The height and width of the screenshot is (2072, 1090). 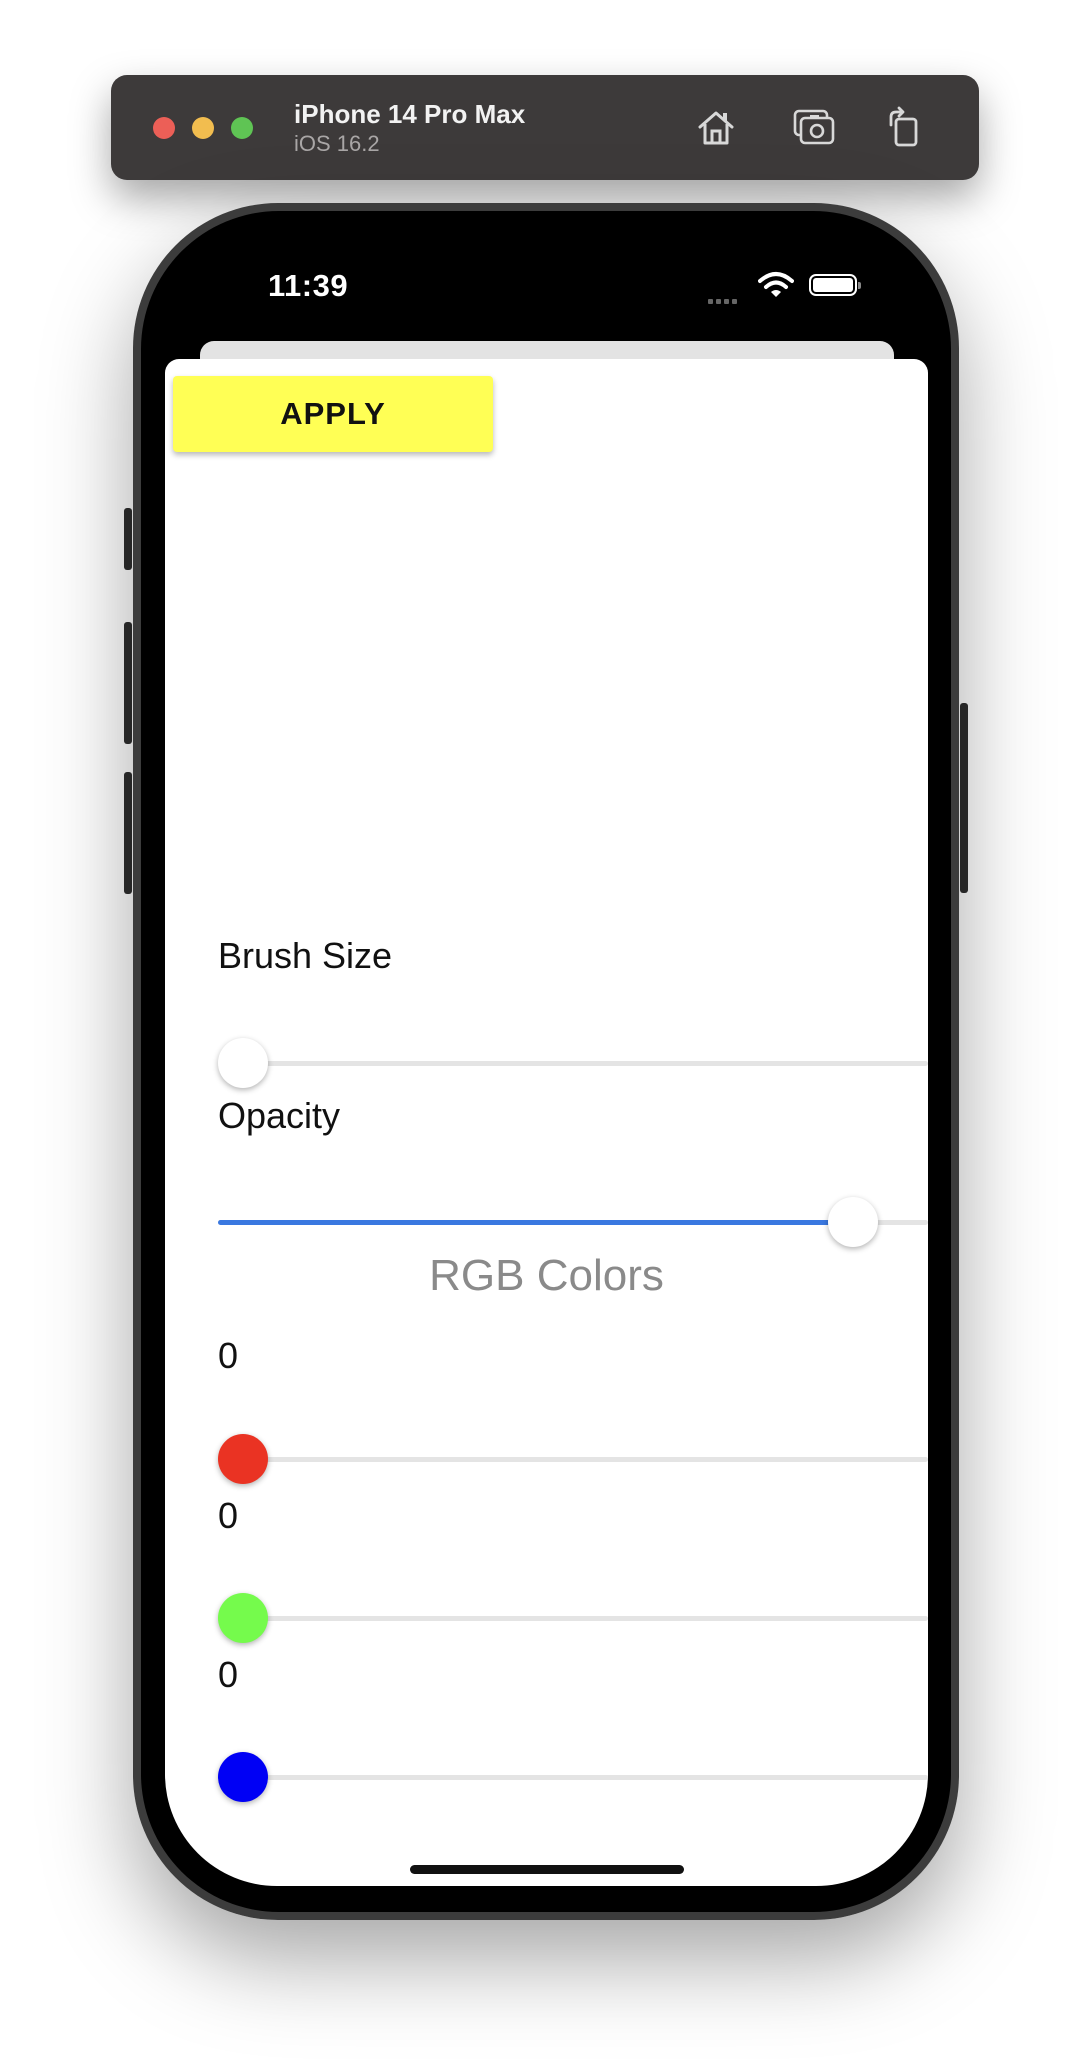 What do you see at coordinates (545, 127) in the screenshot?
I see `simulator-toolbar: iPhone 14 Pro Max iOS 16.2` at bounding box center [545, 127].